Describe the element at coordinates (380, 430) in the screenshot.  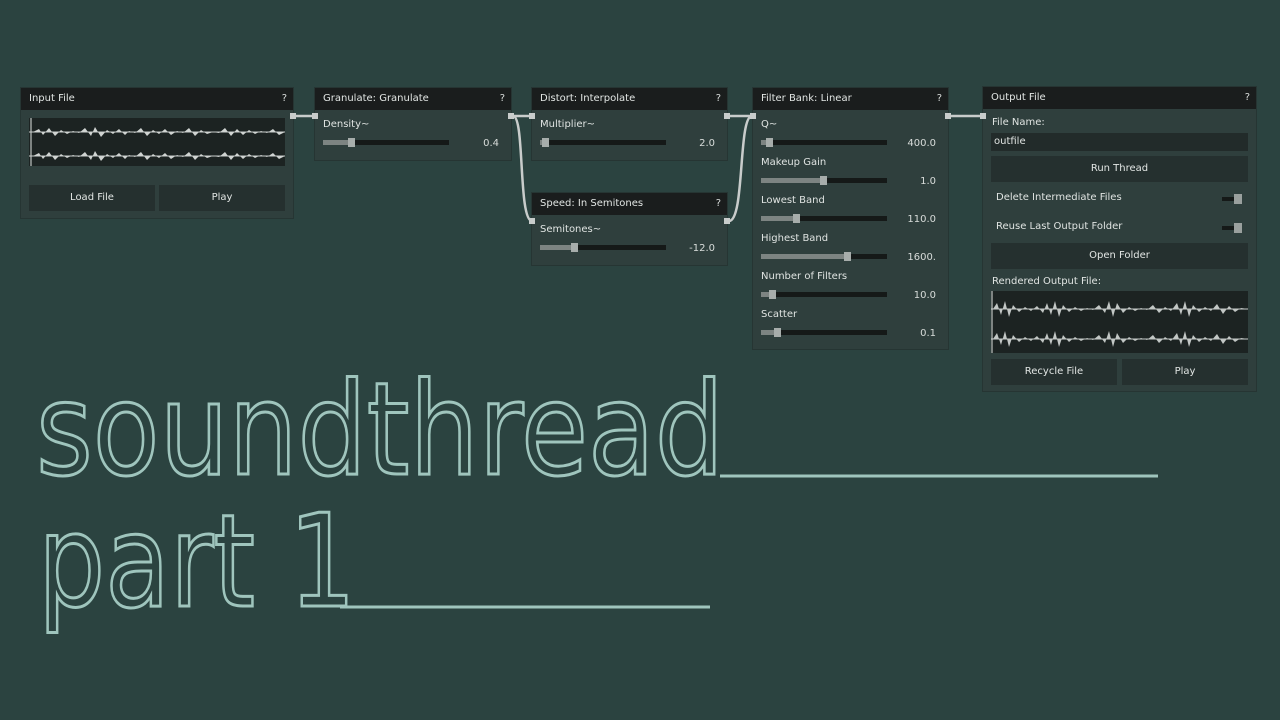
I see `title-line-1: soundthread` at that location.